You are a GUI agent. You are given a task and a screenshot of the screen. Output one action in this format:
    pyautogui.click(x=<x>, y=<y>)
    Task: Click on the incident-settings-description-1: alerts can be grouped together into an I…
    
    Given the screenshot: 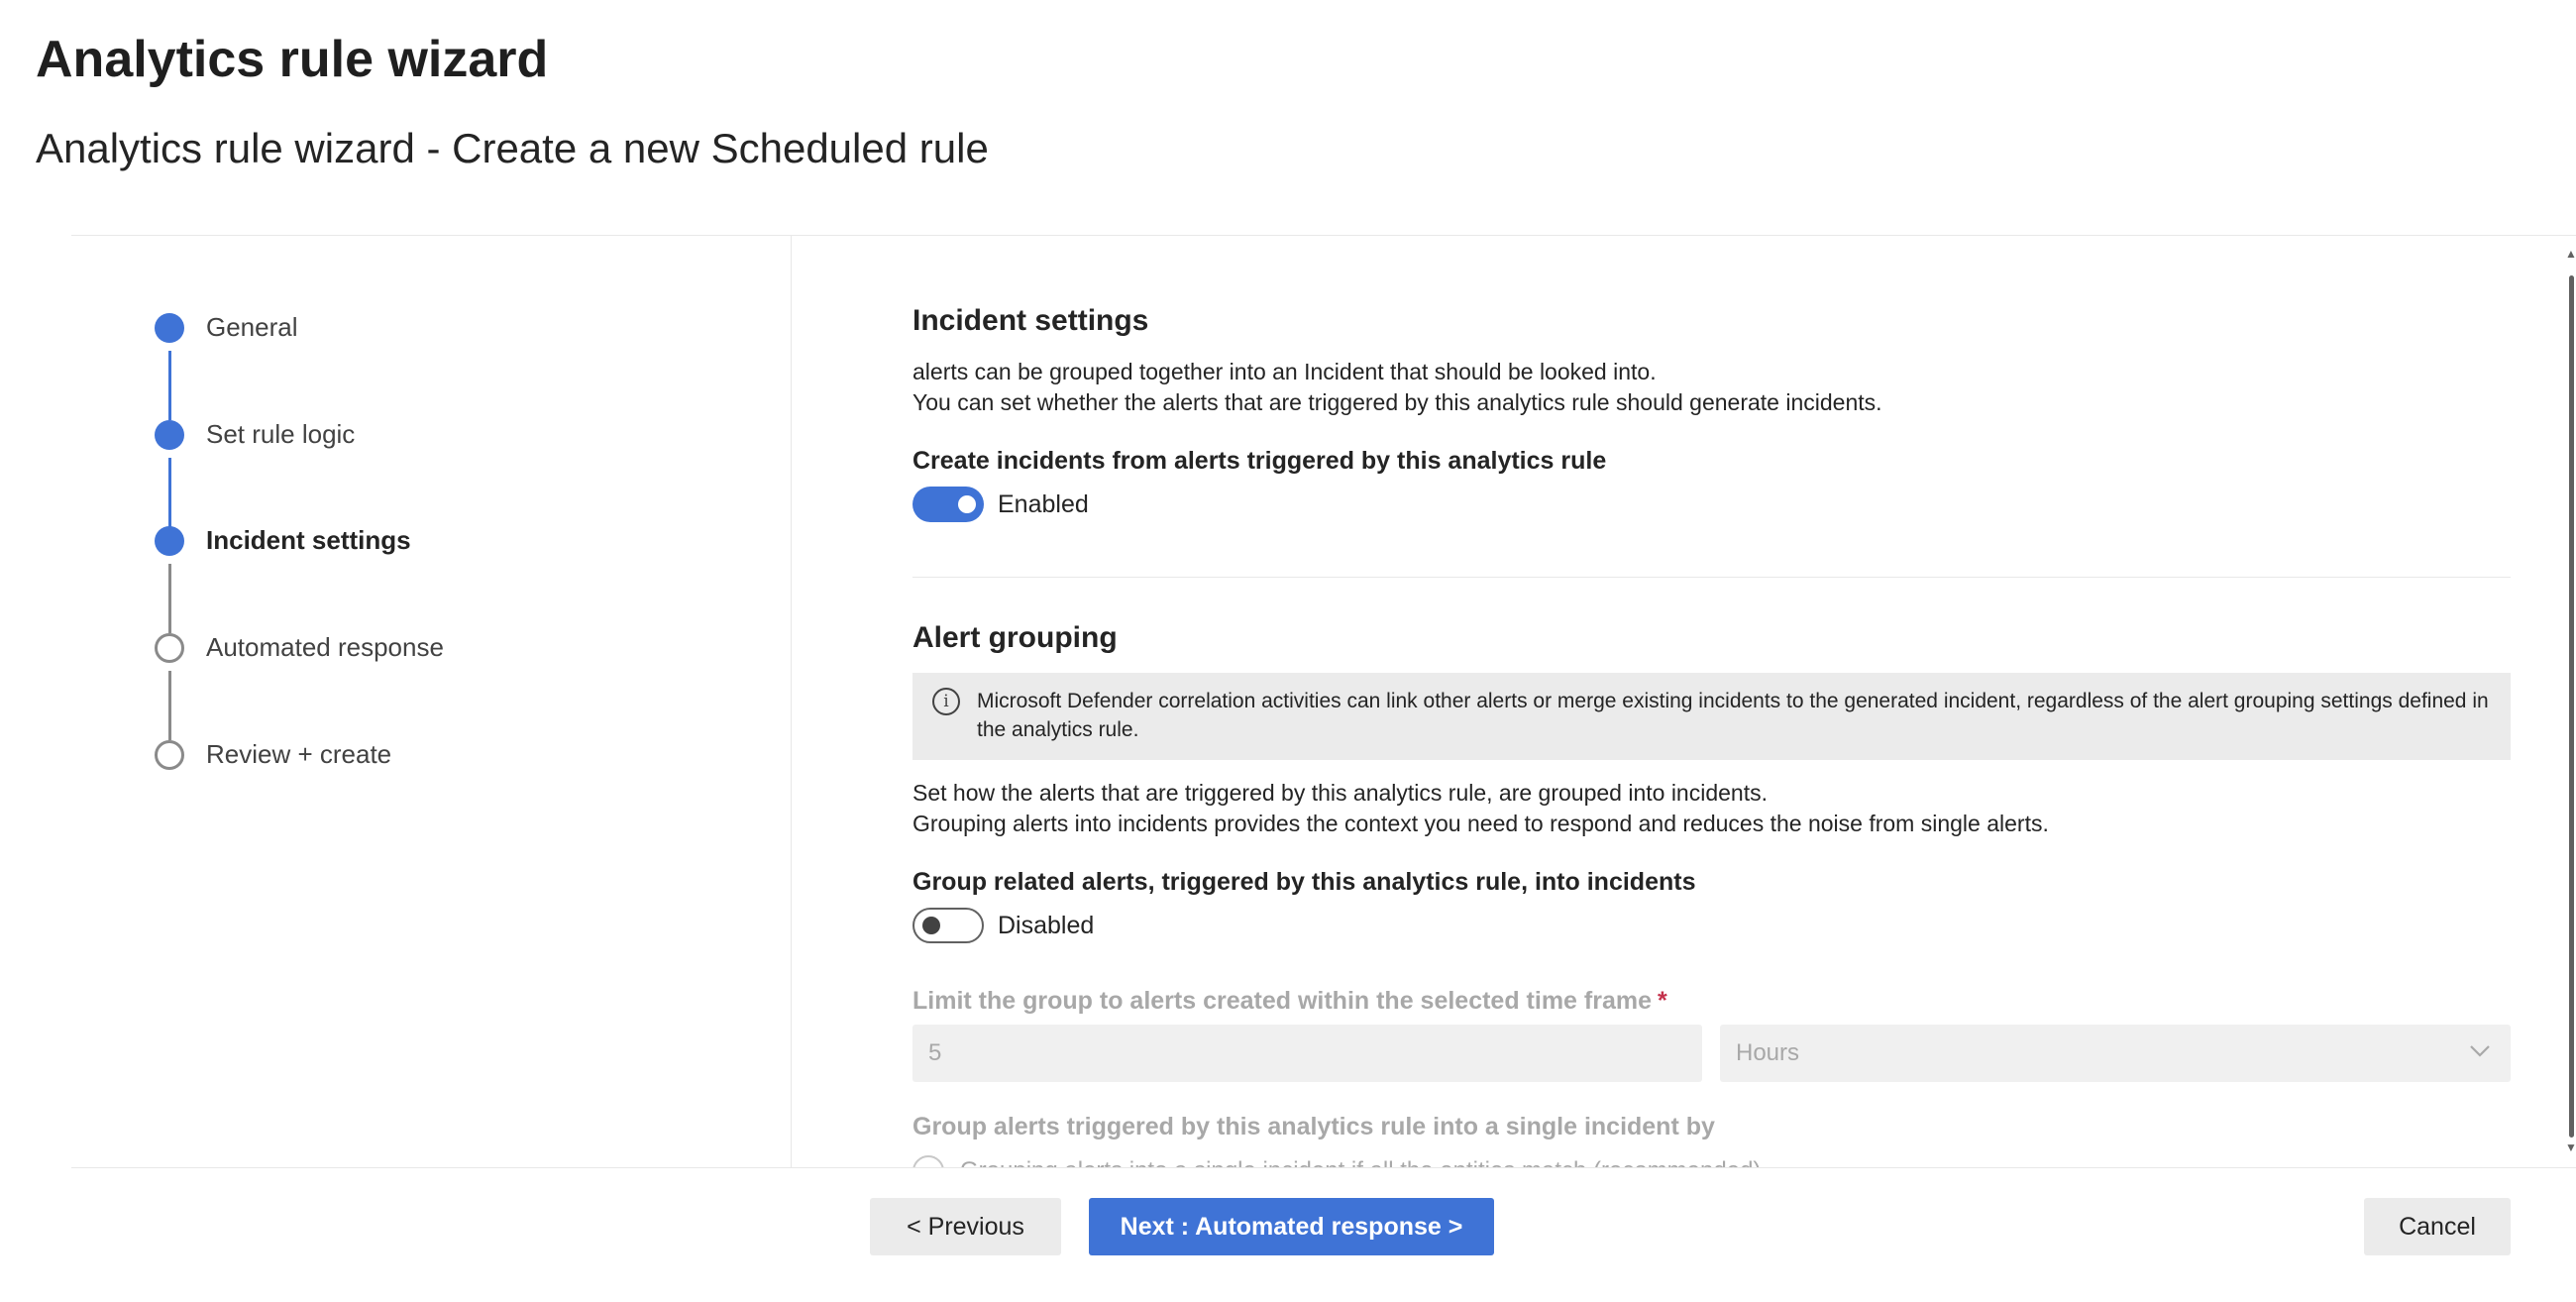 What is the action you would take?
    pyautogui.click(x=1284, y=371)
    